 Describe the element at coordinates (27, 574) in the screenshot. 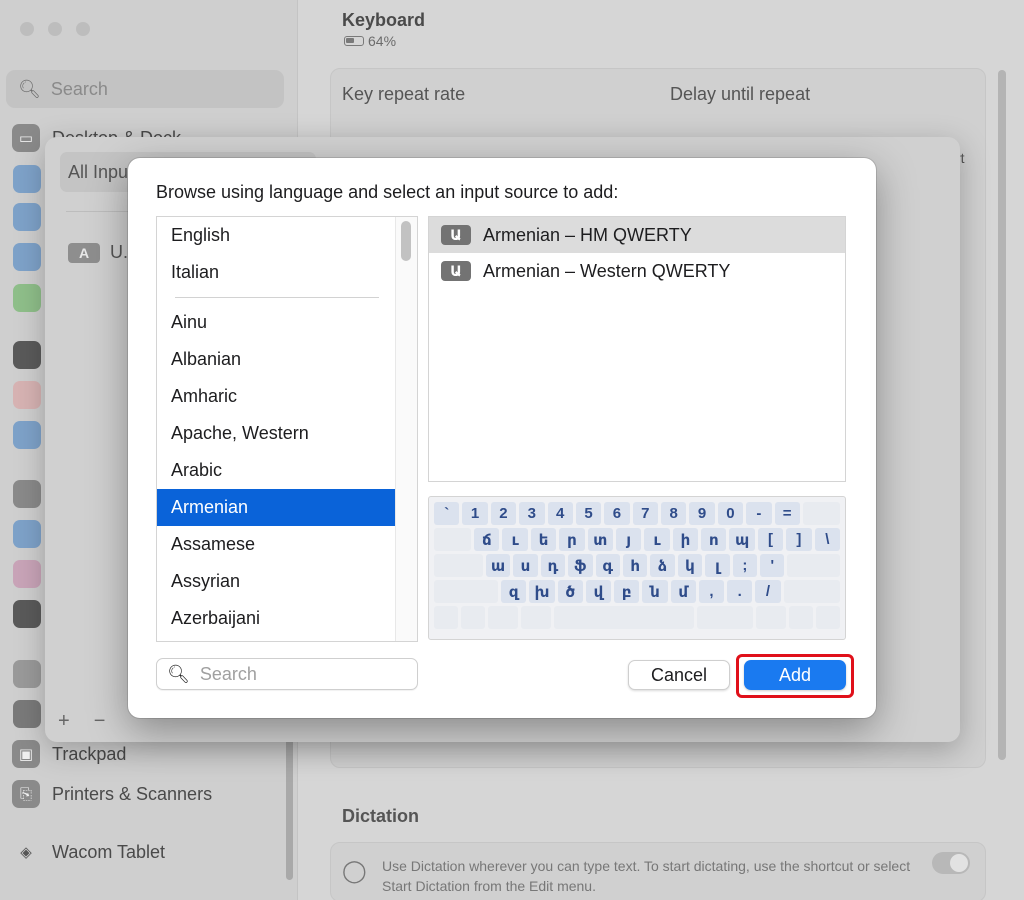

I see `game-center-icon` at that location.